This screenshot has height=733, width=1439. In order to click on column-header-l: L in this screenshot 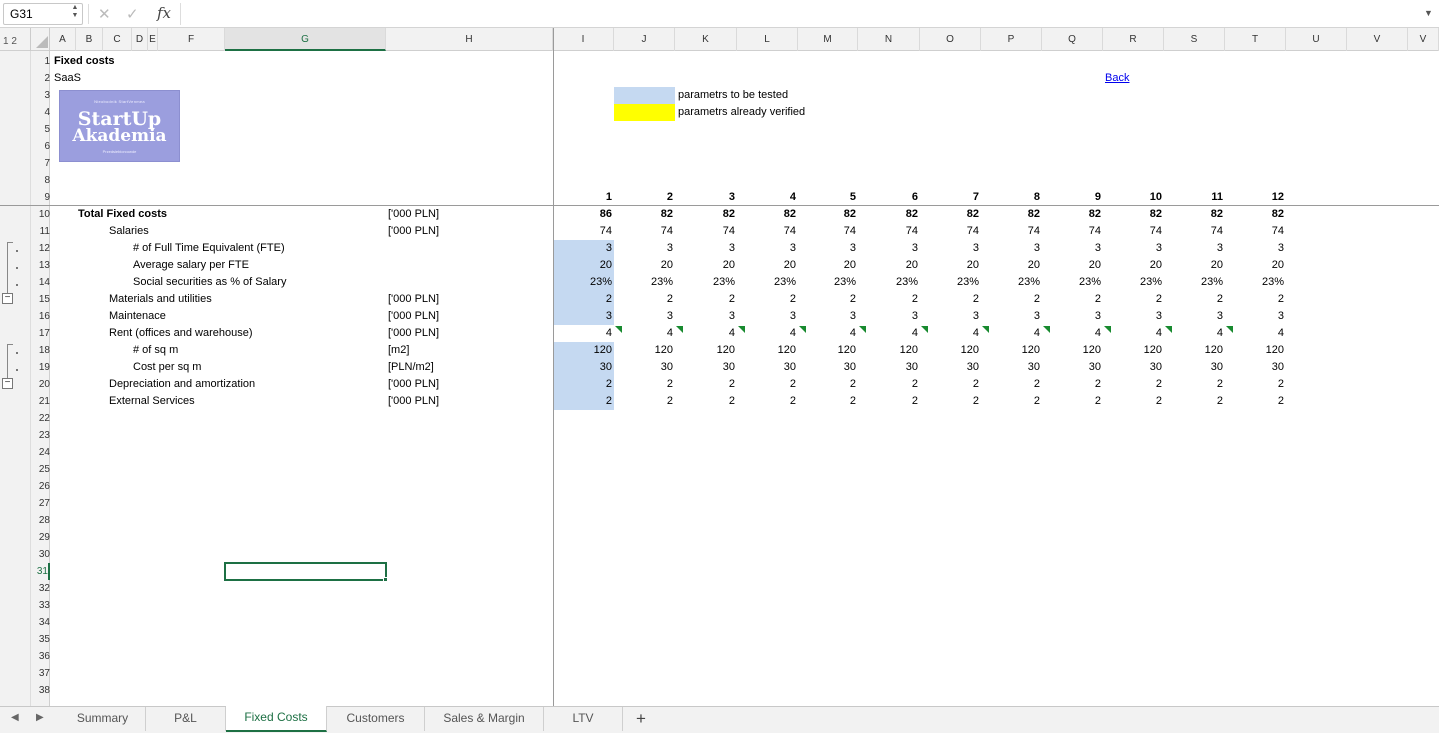, I will do `click(767, 39)`.